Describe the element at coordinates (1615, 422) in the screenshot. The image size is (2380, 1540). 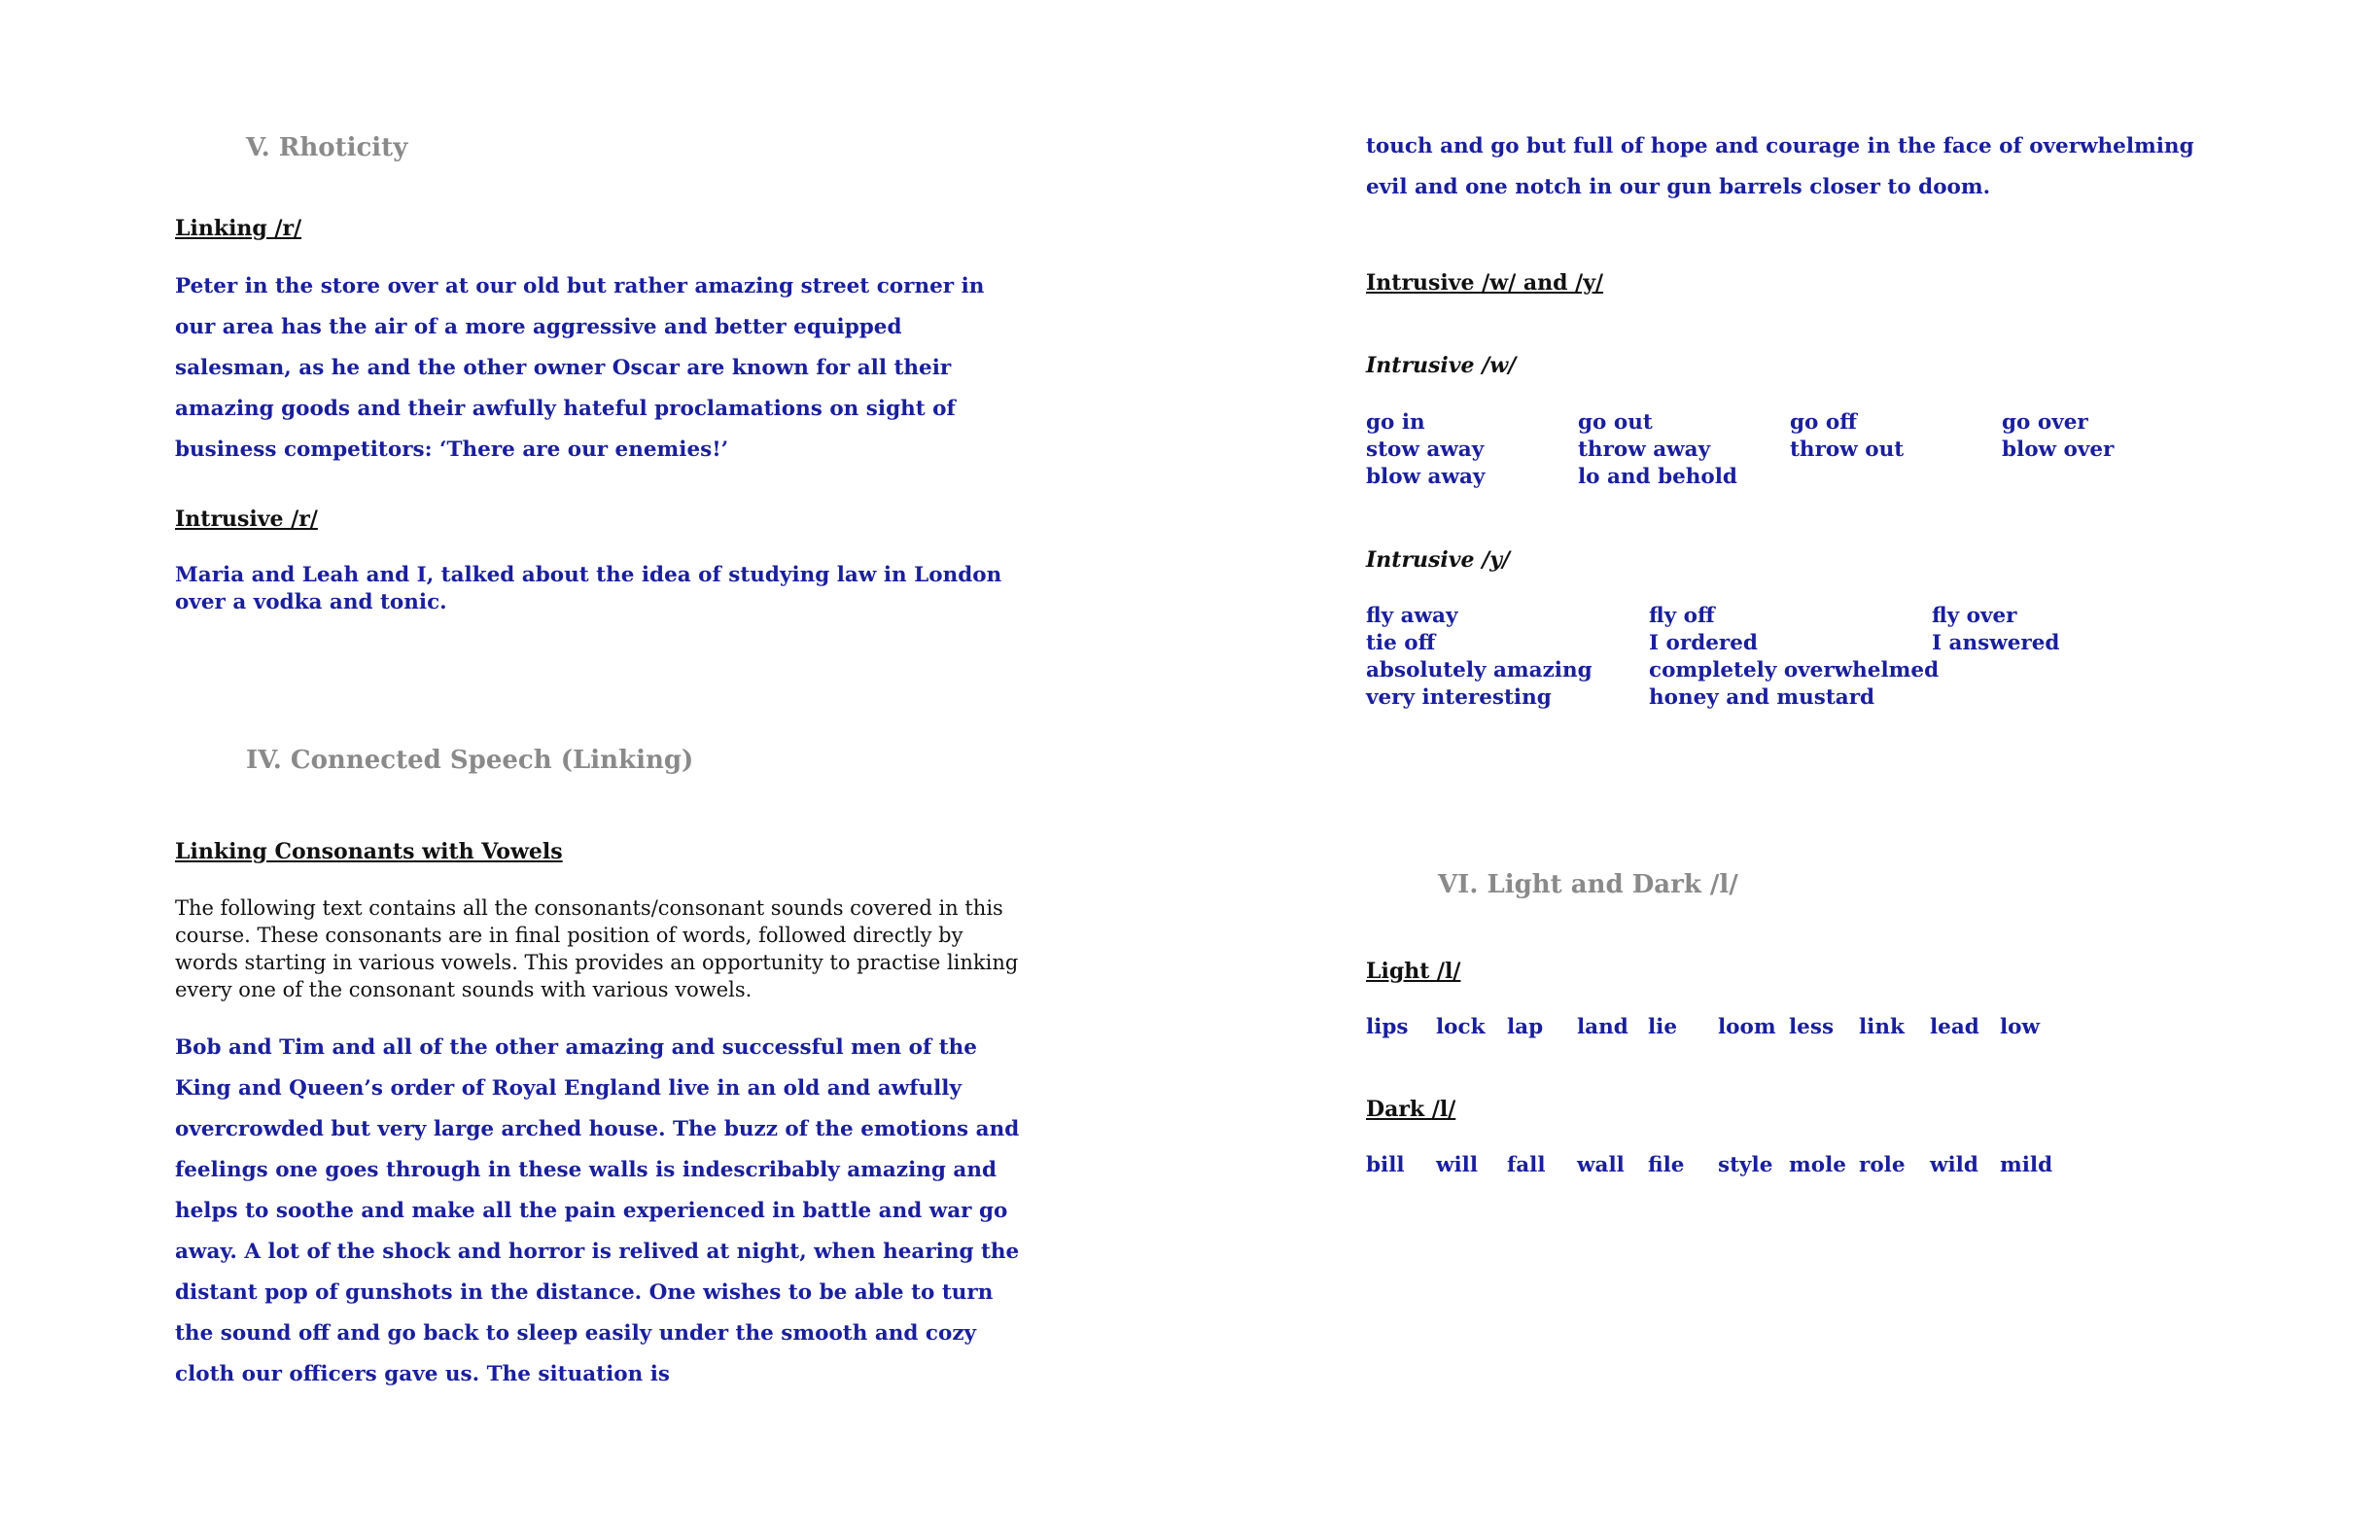
I see `word-item: go out` at that location.